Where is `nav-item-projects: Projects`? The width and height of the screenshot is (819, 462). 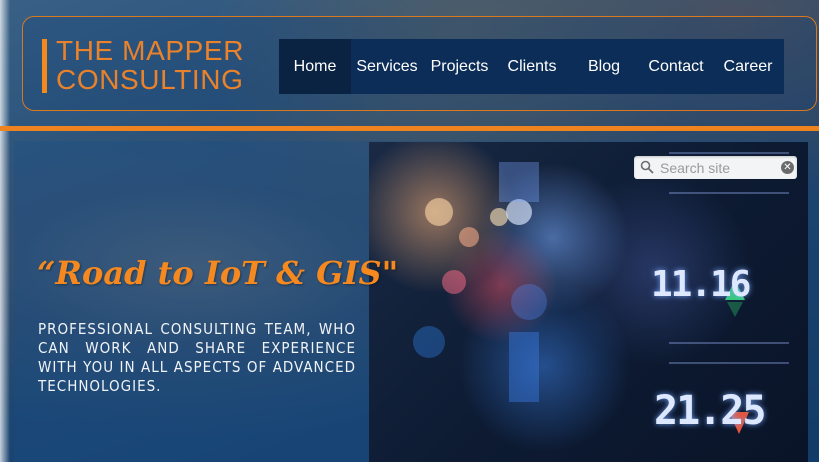 nav-item-projects: Projects is located at coordinates (459, 66).